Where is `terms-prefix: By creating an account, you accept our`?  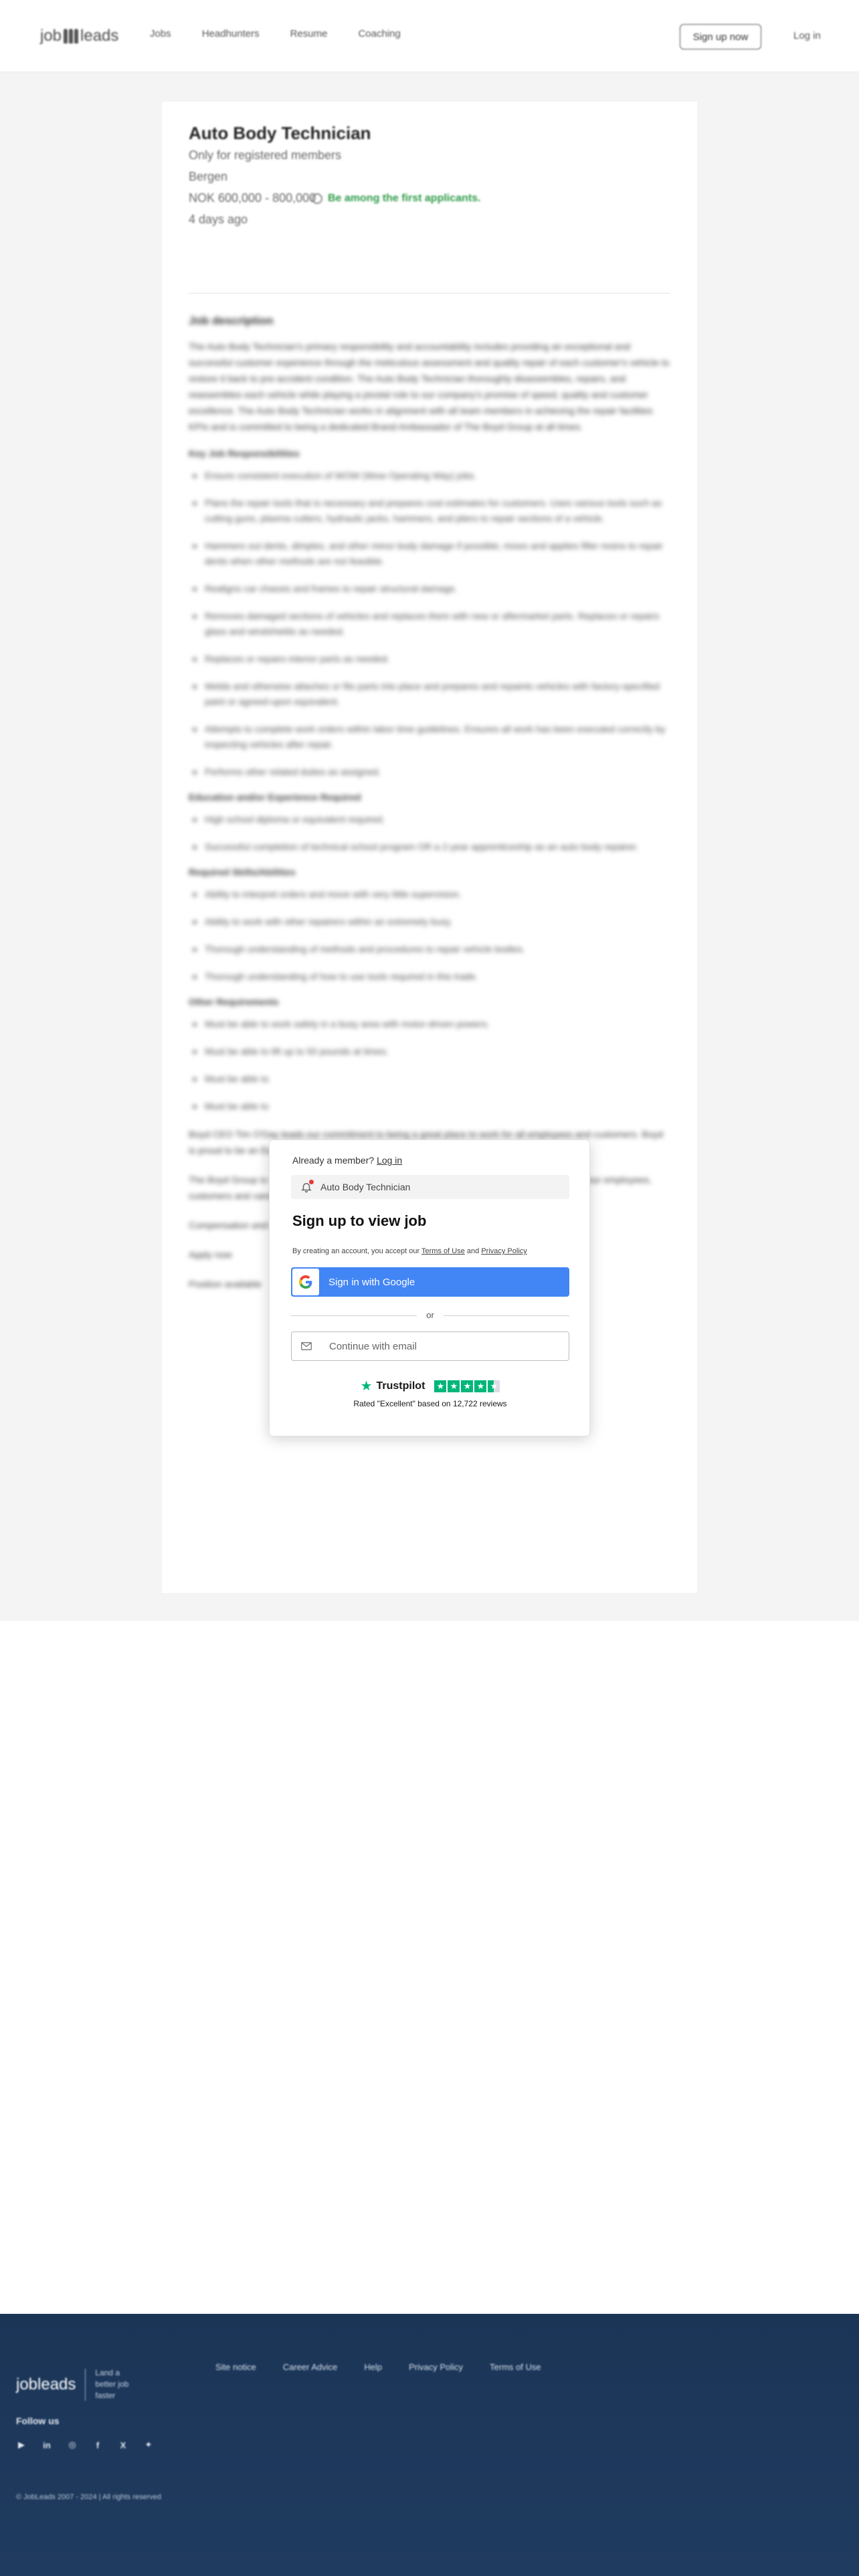 terms-prefix: By creating an account, you accept our is located at coordinates (356, 1251).